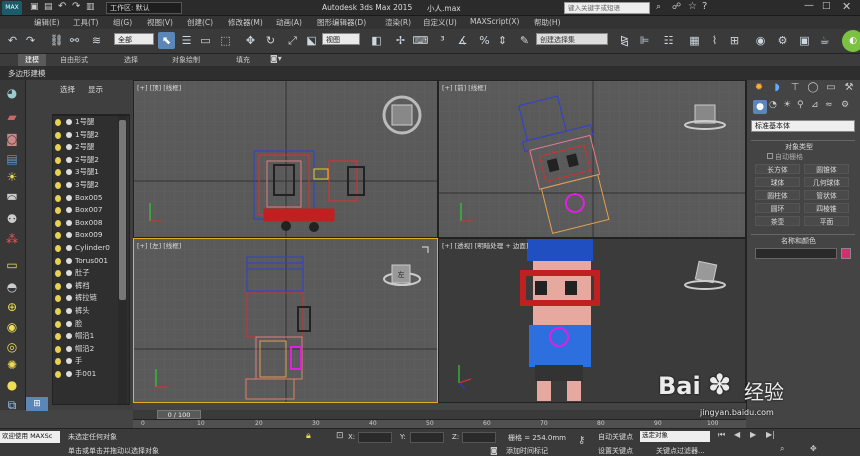  Describe the element at coordinates (34, 7) in the screenshot. I see `quick-open-icon: ▣` at that location.